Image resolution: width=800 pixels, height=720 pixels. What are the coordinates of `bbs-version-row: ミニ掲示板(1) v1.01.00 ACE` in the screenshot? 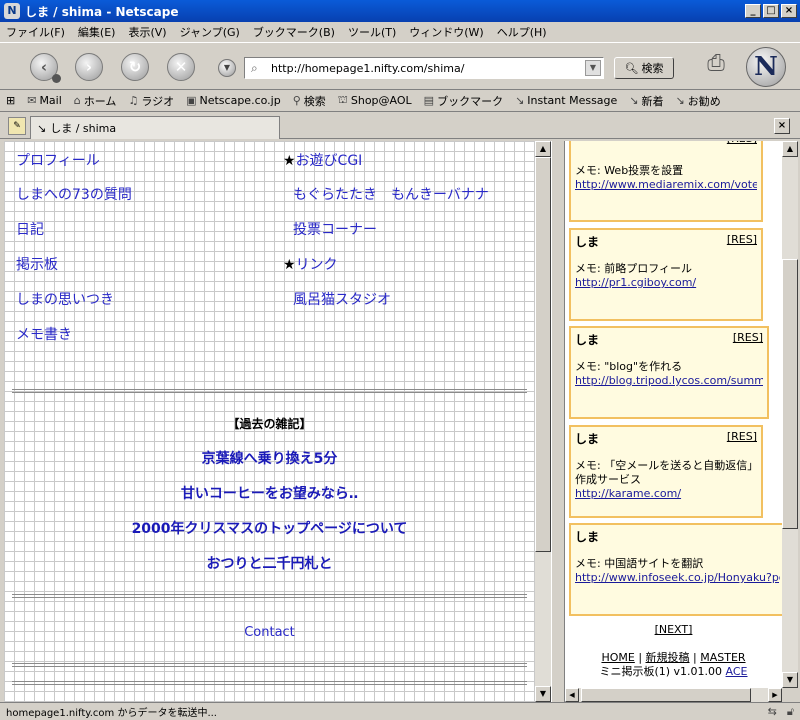 It's located at (673, 671).